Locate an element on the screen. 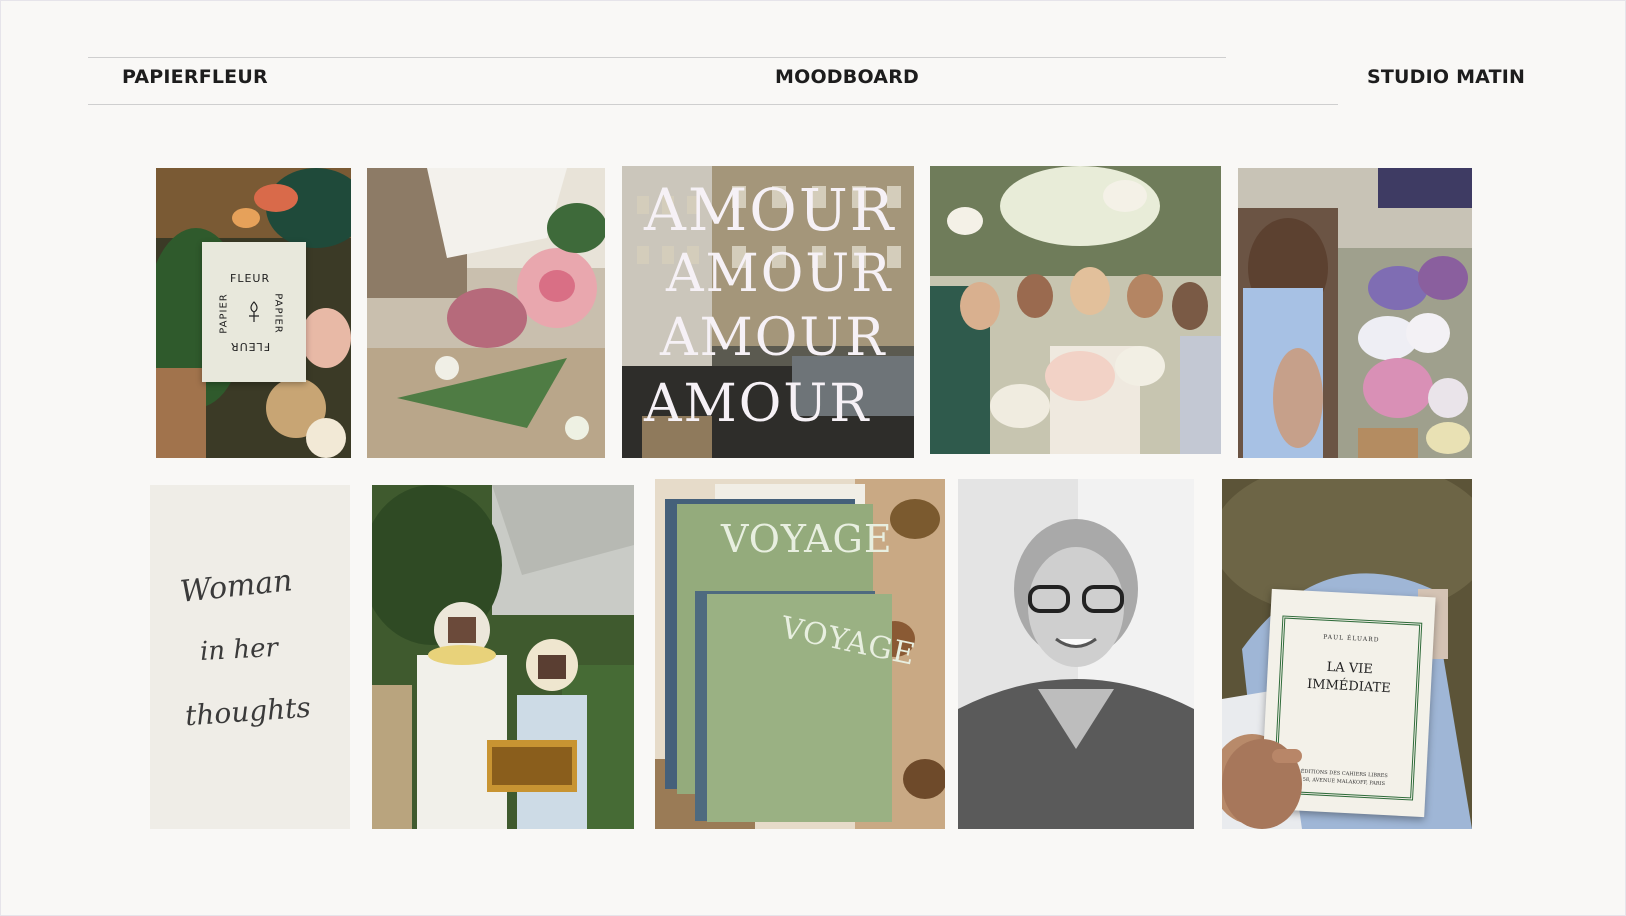 The width and height of the screenshot is (1626, 916). studio-name: STUDIO MATIN is located at coordinates (1446, 77).